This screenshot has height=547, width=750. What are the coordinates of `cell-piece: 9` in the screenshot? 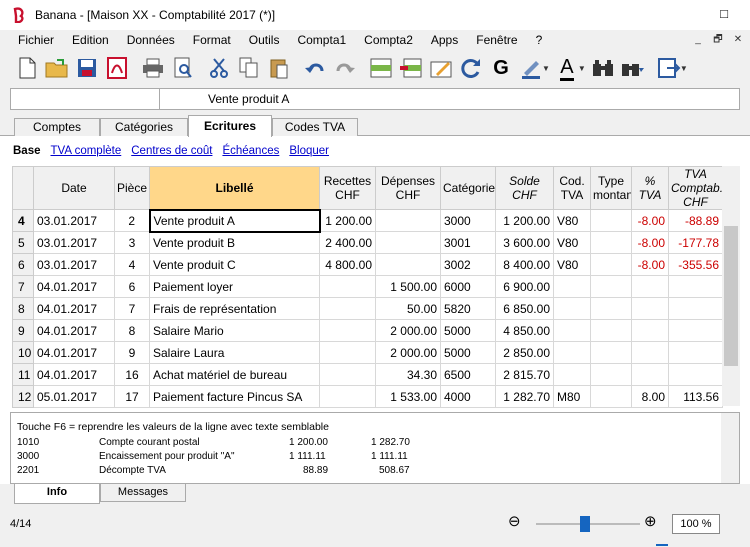 It's located at (132, 352).